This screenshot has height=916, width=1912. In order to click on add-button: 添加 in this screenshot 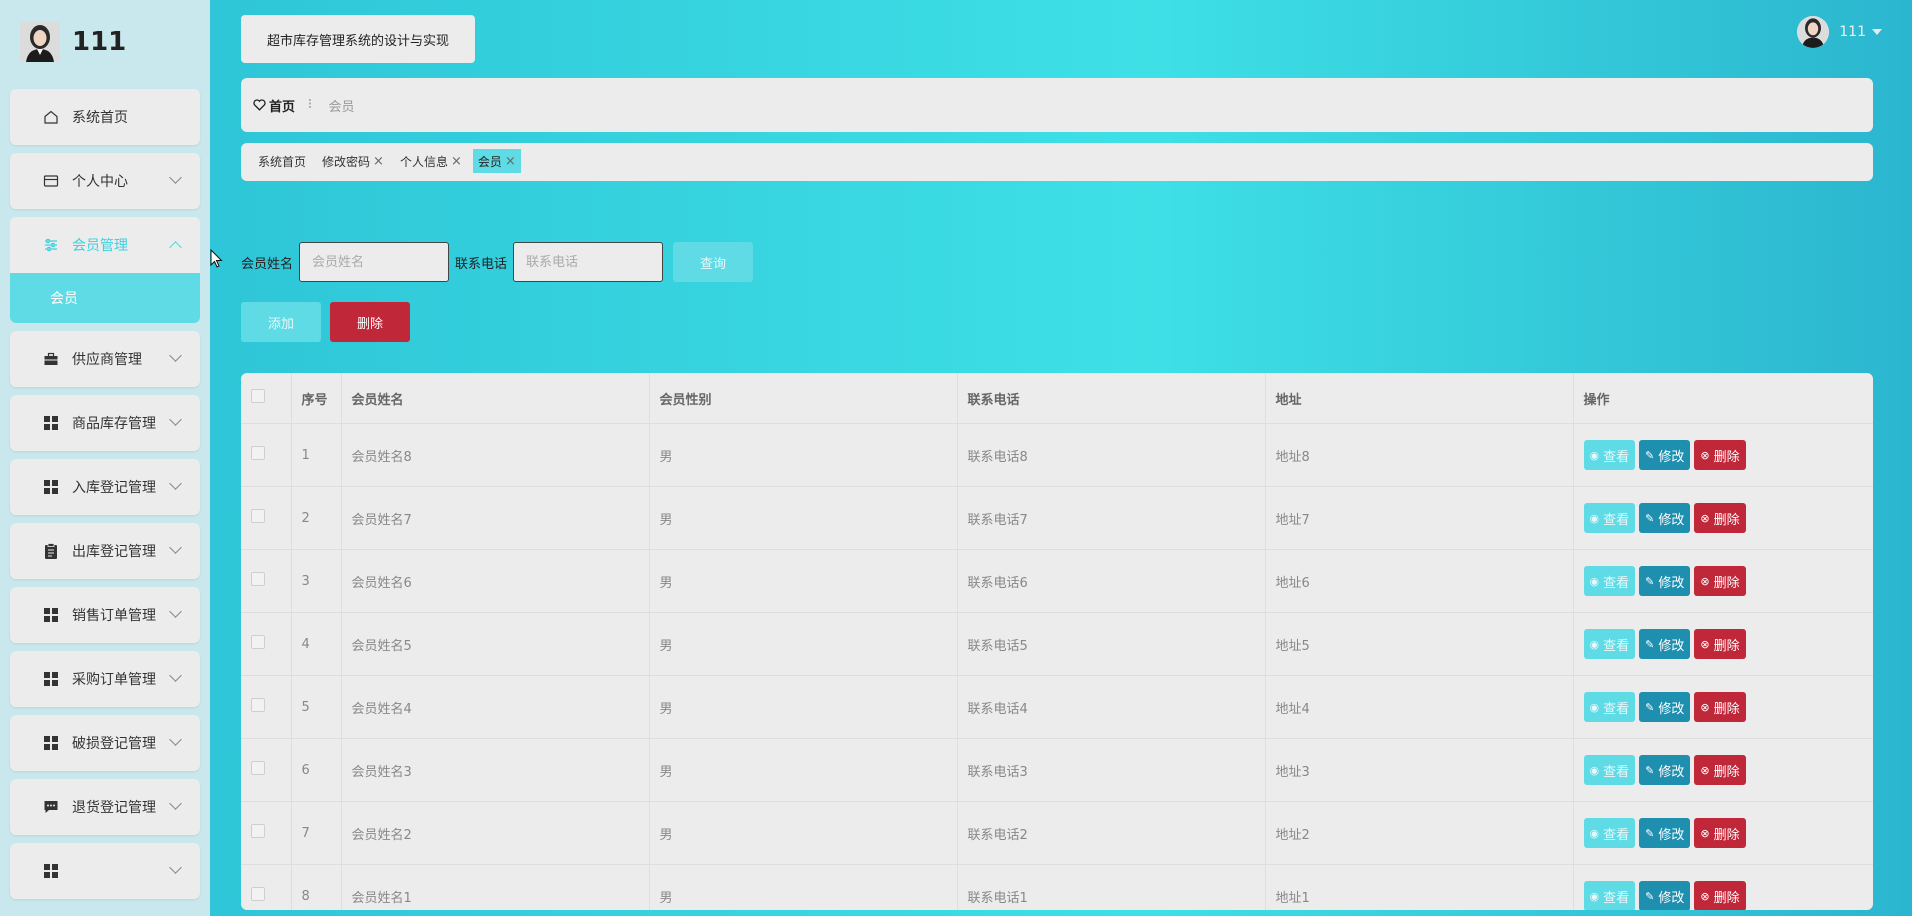, I will do `click(281, 322)`.